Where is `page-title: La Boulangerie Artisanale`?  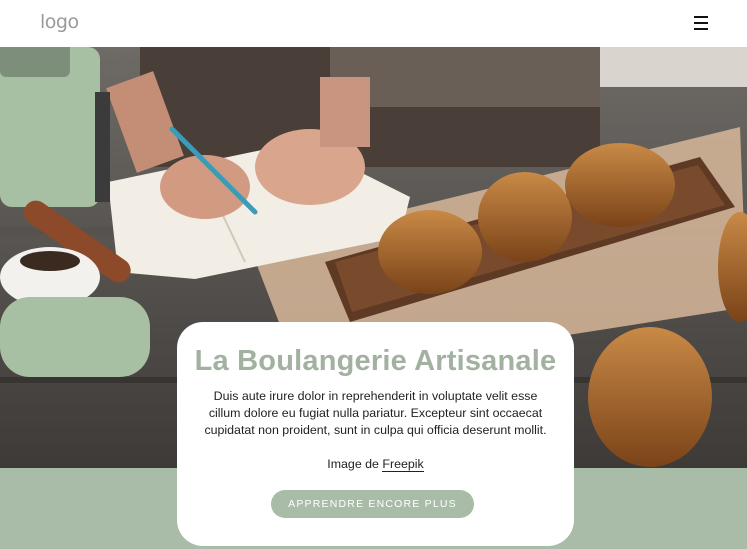 page-title: La Boulangerie Artisanale is located at coordinates (375, 361).